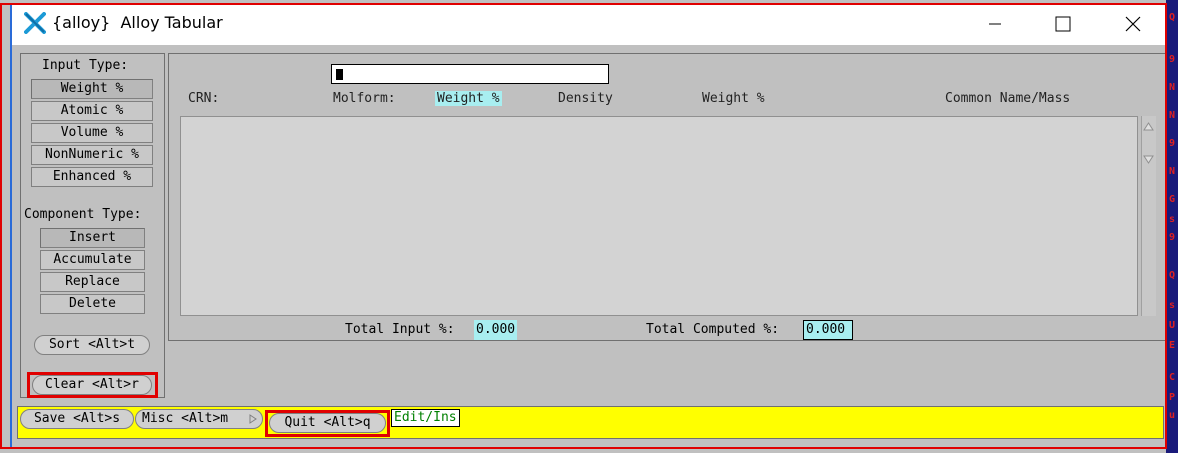  What do you see at coordinates (327, 423) in the screenshot?
I see `quit-button: Quit <Alt>q` at bounding box center [327, 423].